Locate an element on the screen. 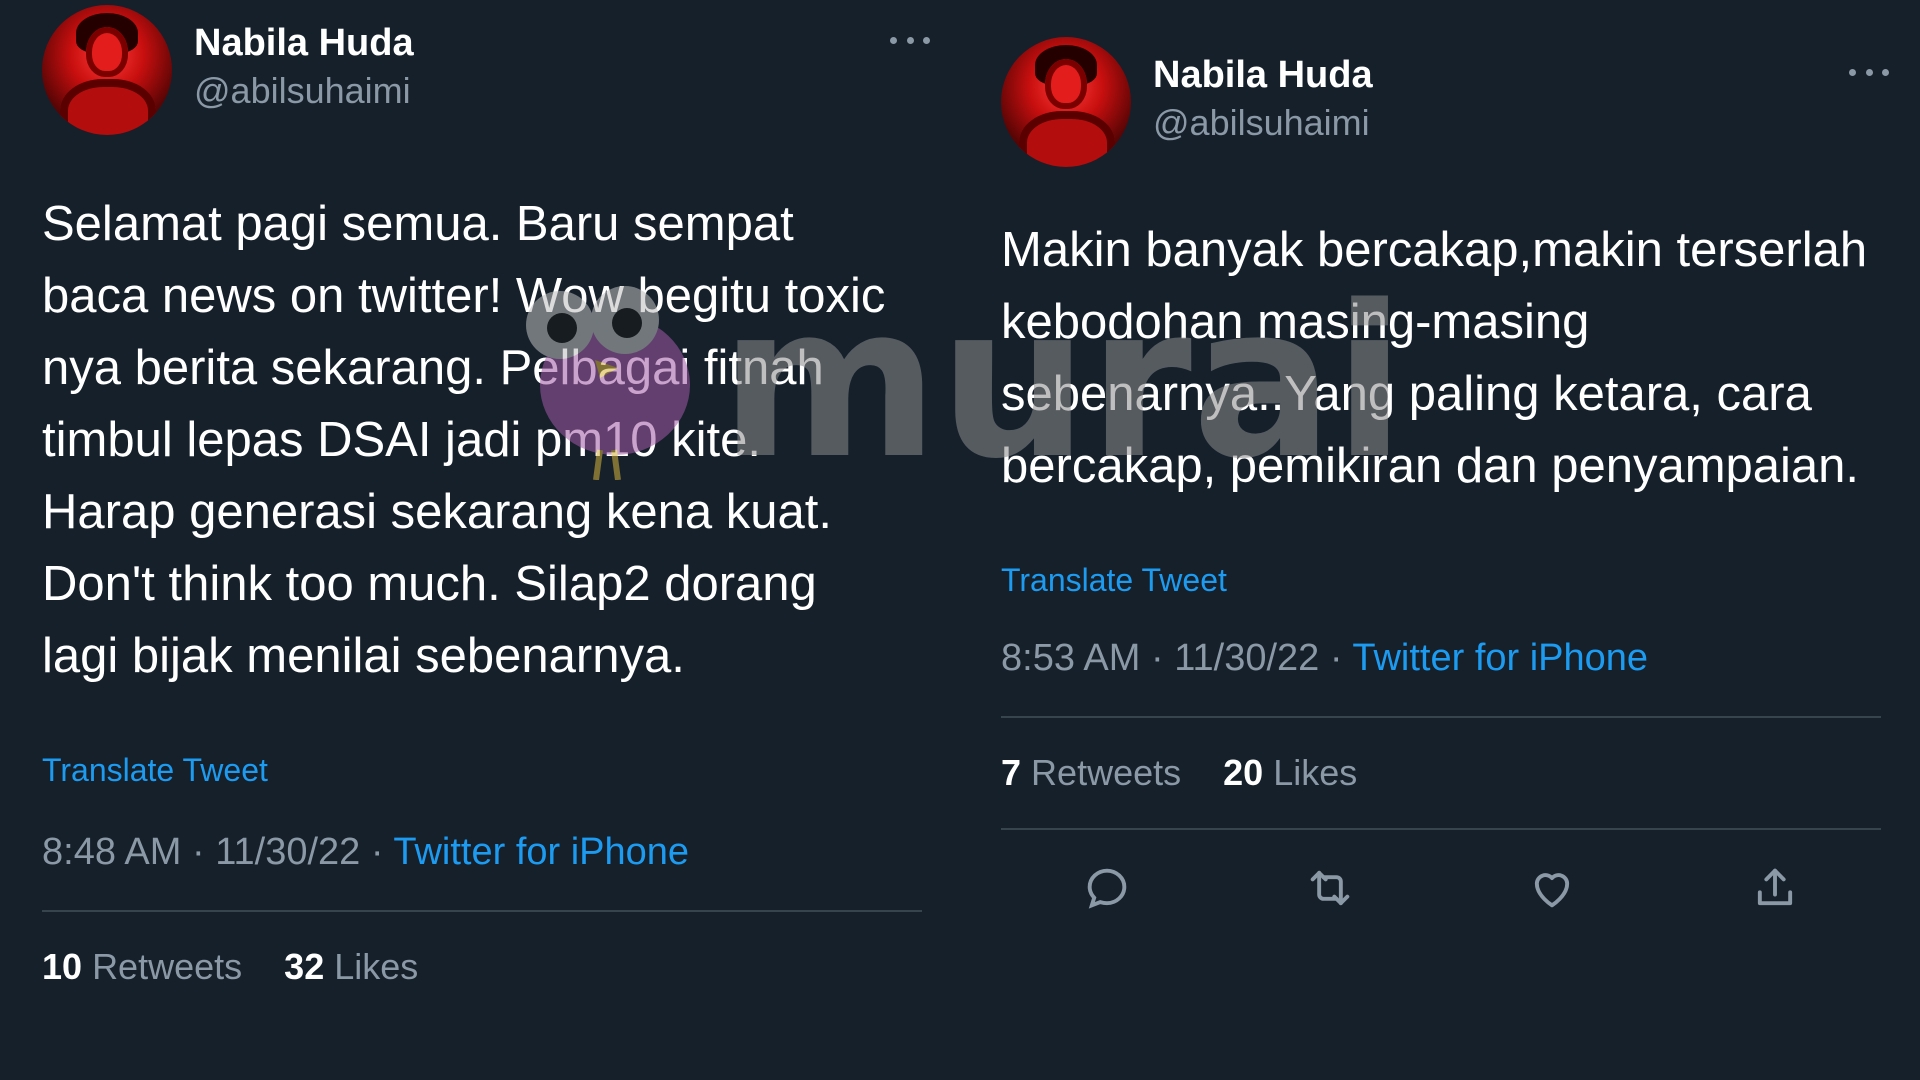  like-icon is located at coordinates (1552, 888).